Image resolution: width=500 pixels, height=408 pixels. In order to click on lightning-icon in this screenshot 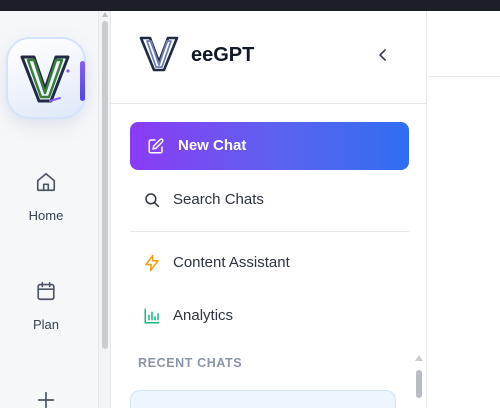, I will do `click(152, 263)`.